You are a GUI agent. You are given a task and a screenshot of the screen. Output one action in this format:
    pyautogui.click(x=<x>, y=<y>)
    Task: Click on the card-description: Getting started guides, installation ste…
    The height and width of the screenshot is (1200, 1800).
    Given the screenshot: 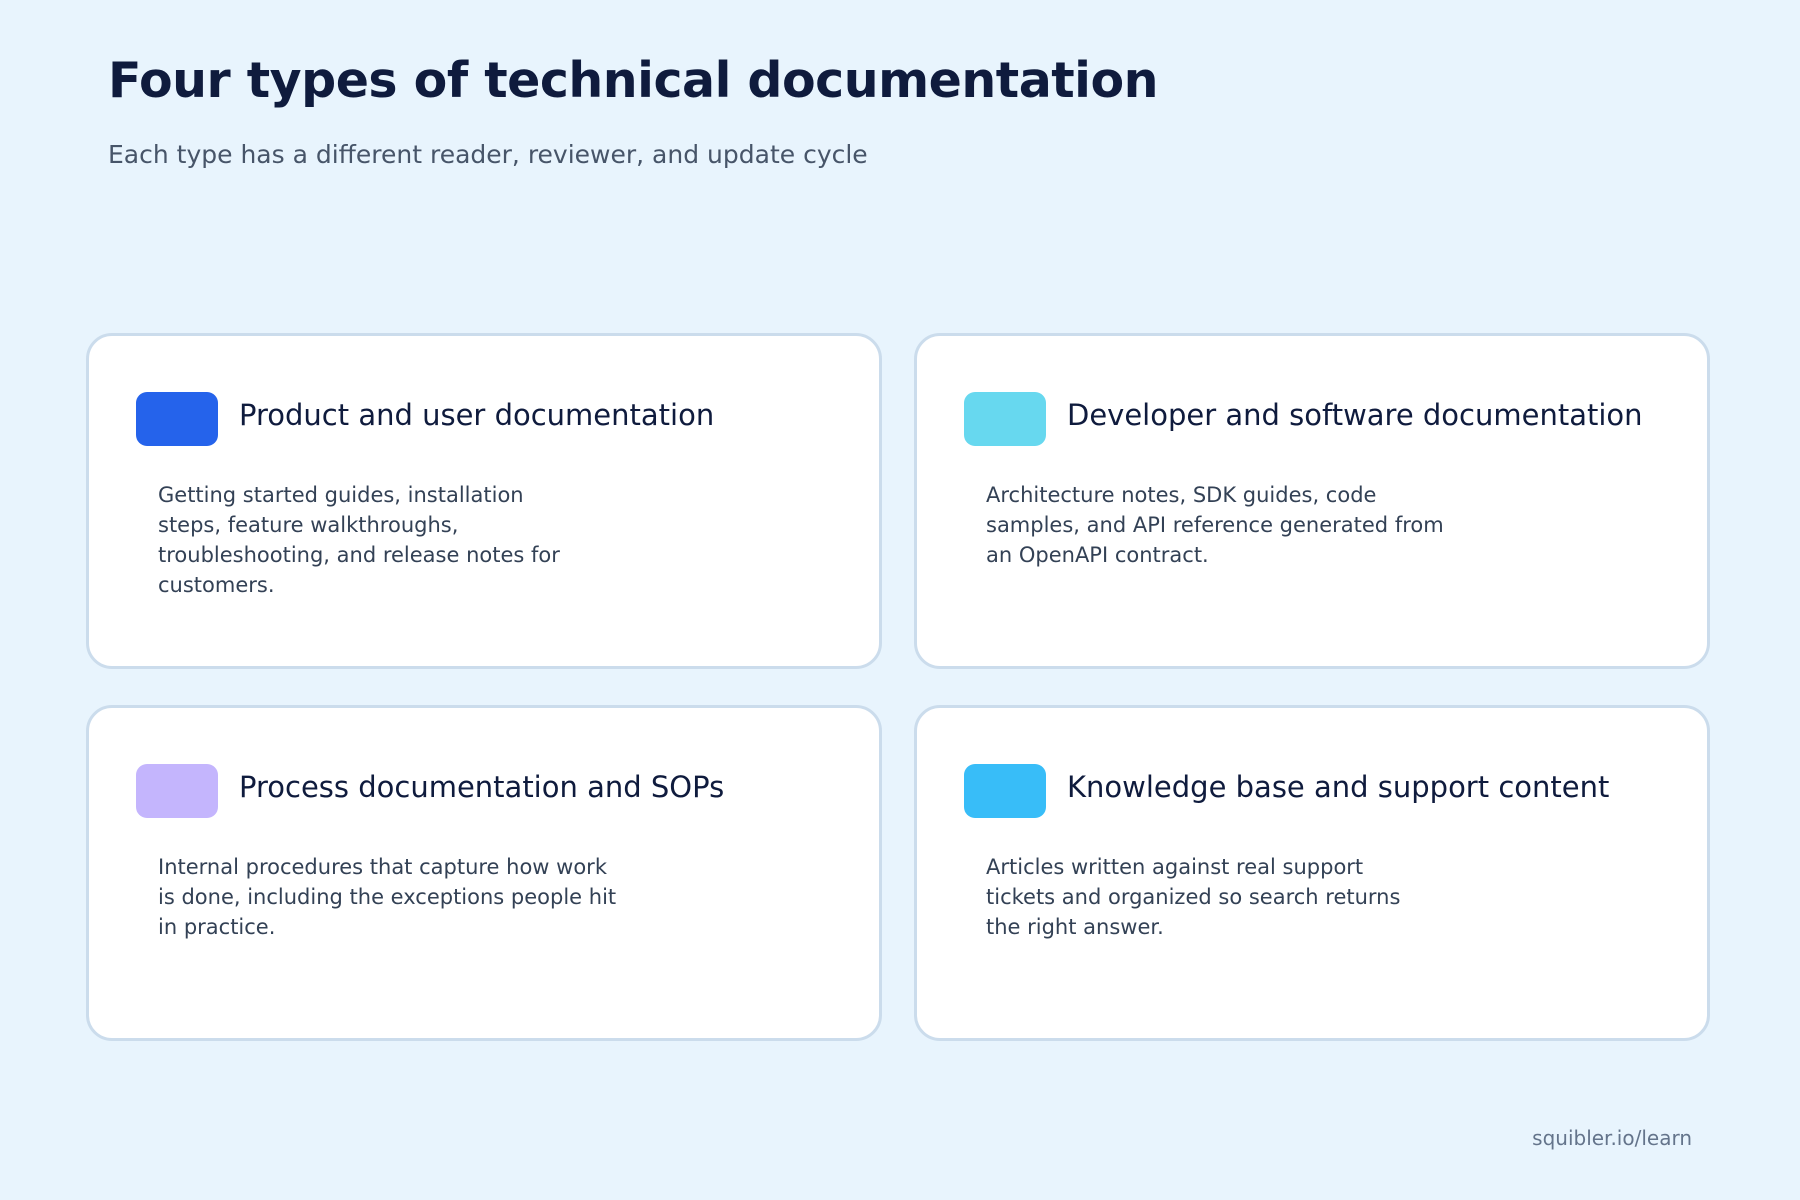 What is the action you would take?
    pyautogui.click(x=359, y=540)
    